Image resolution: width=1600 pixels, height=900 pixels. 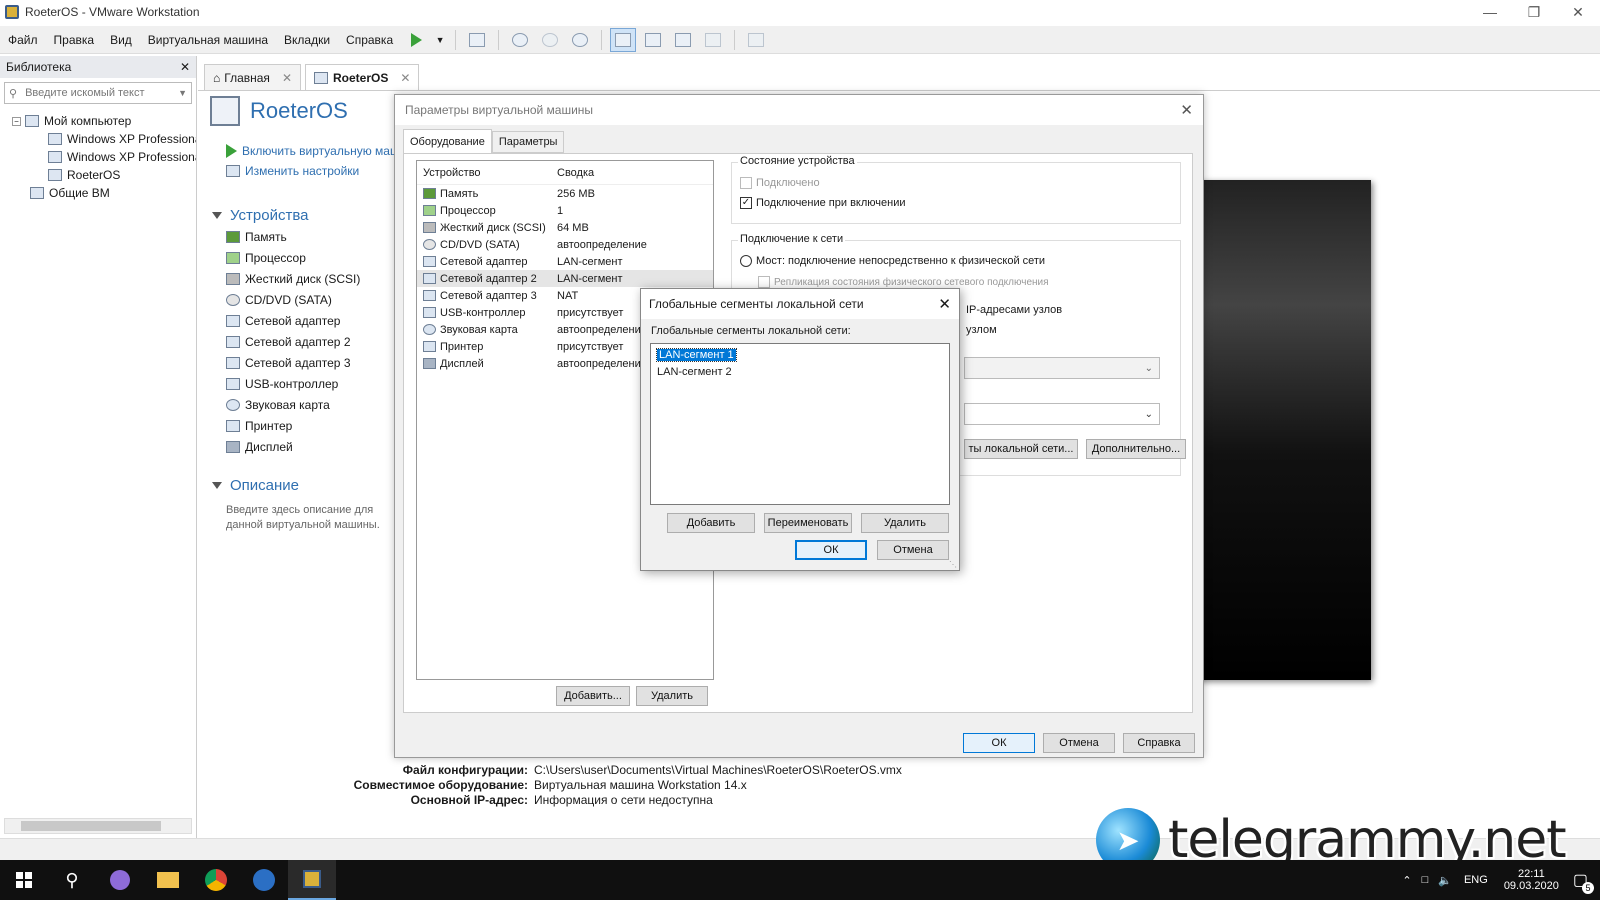 I want to click on resize-grip-icon: ⋱, so click(x=953, y=564).